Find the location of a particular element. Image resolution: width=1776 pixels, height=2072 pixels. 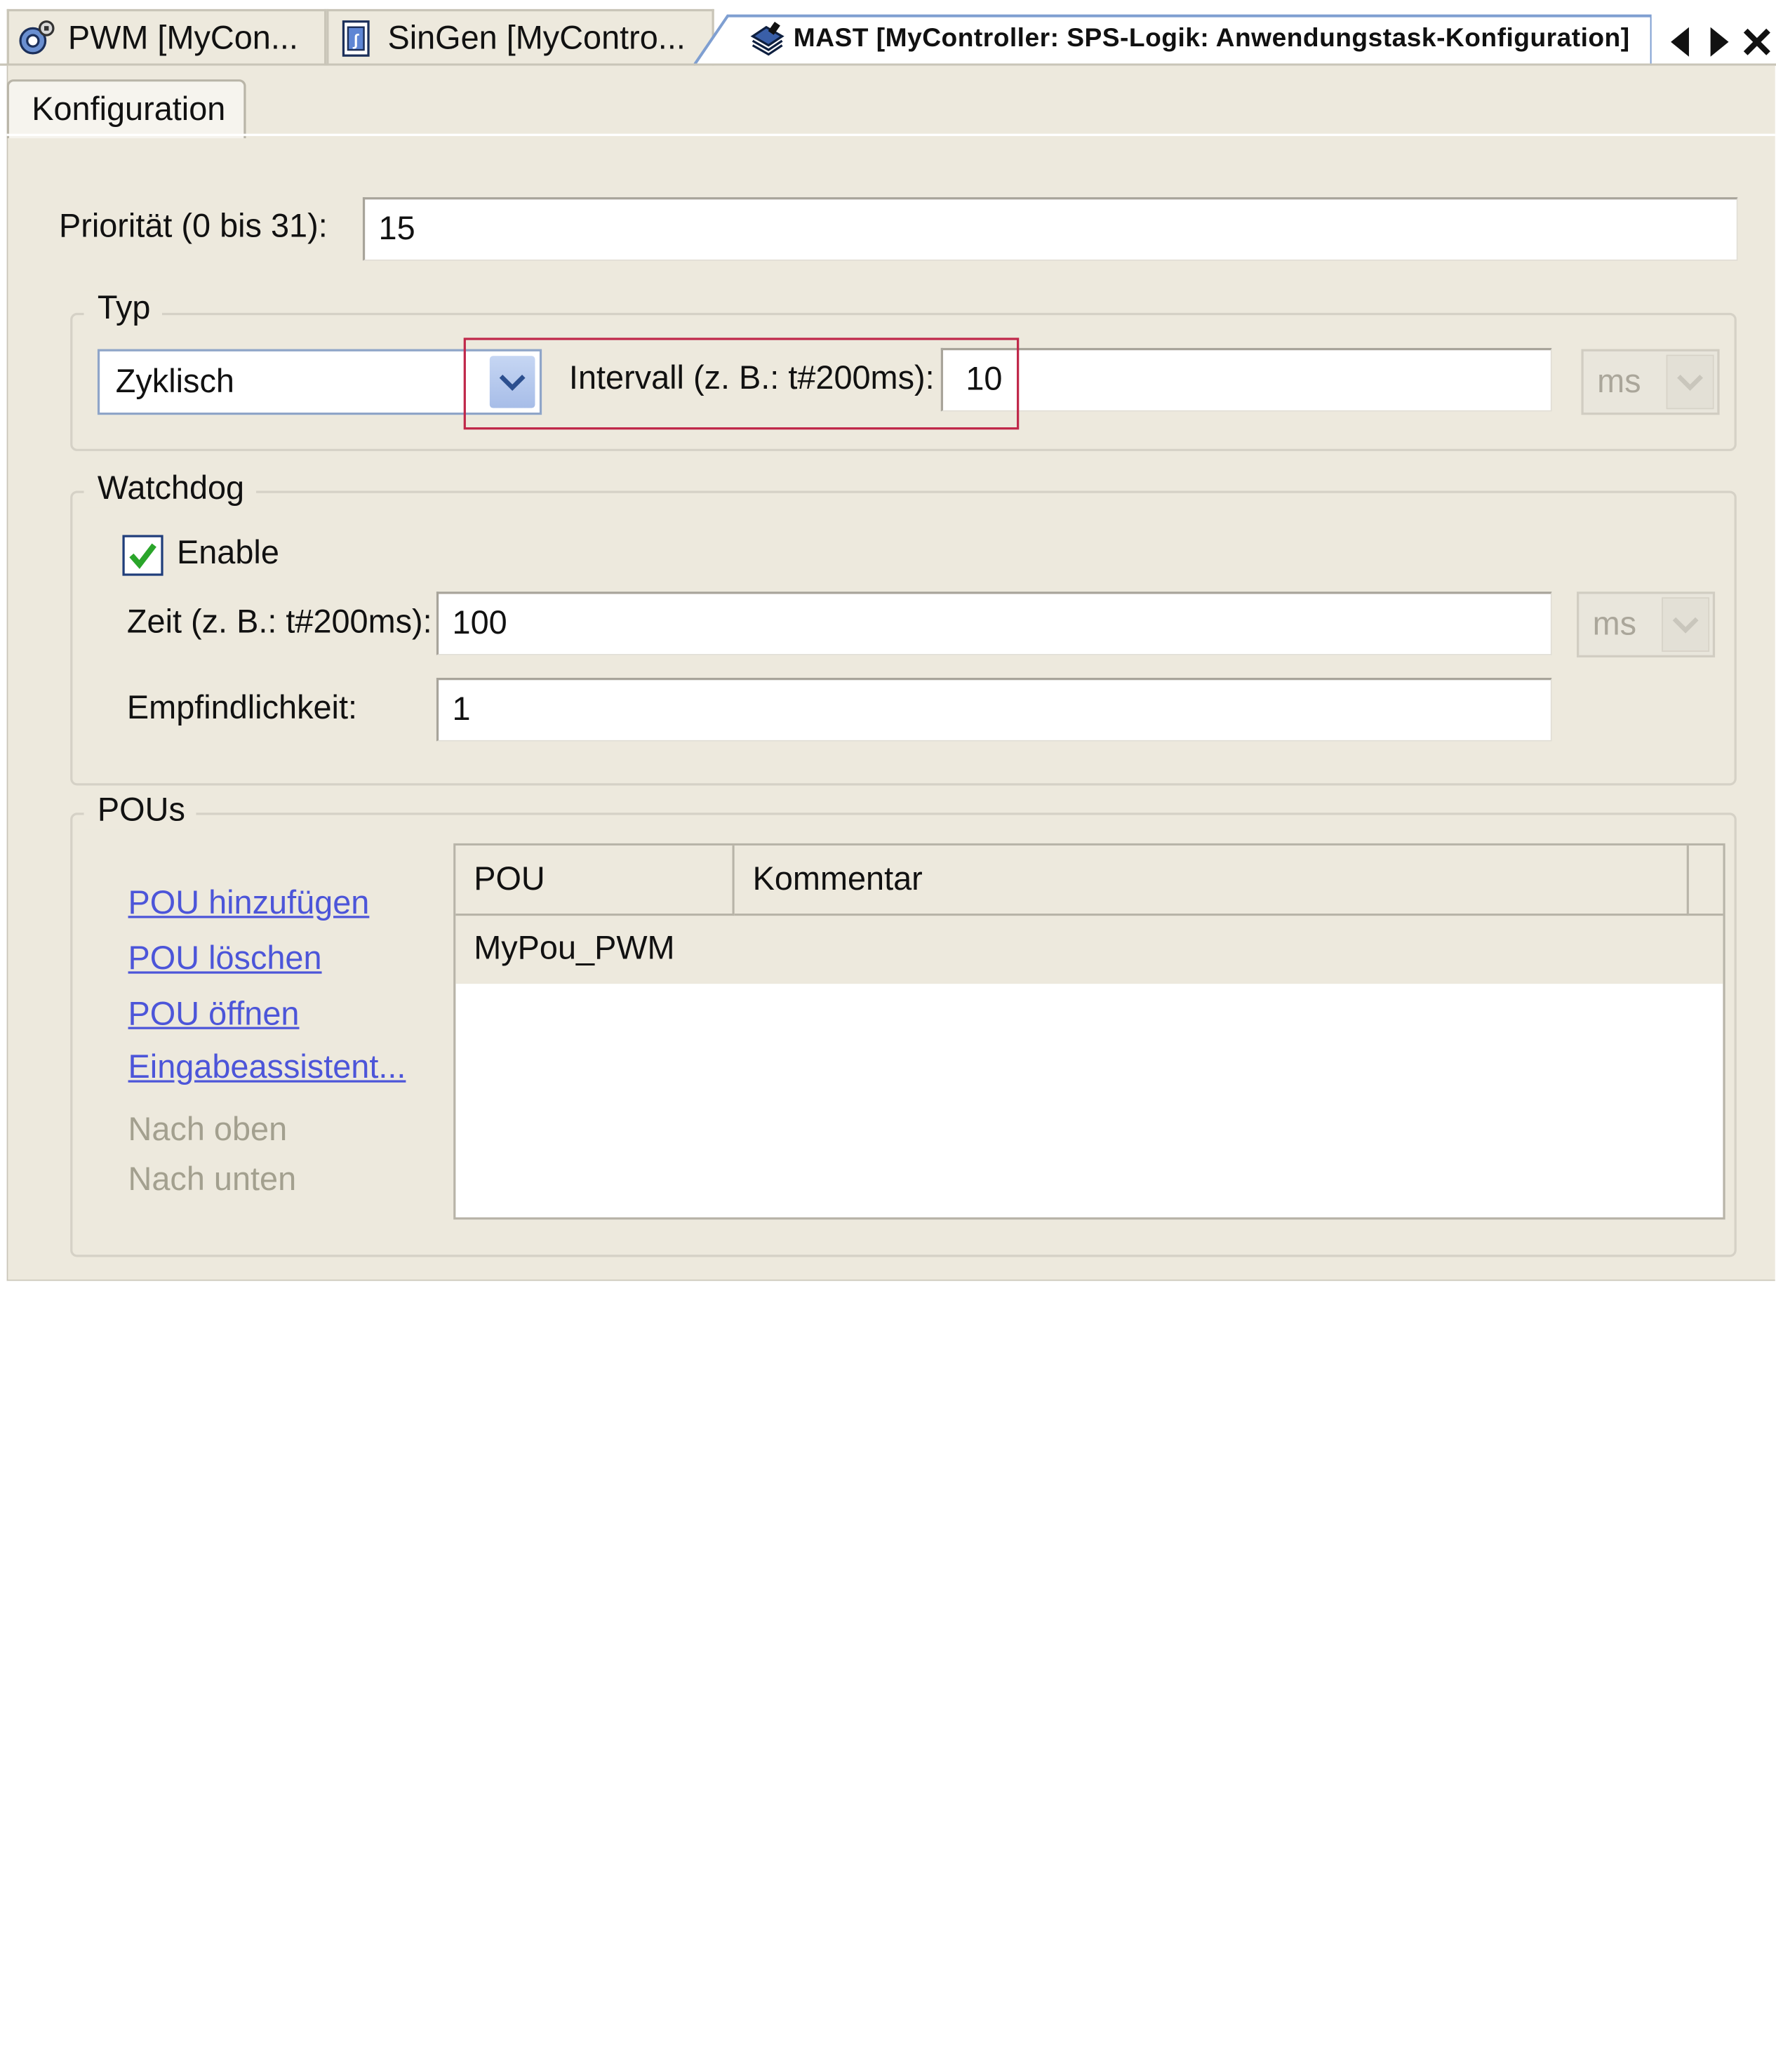

task-type-value: Zyklisch is located at coordinates (174, 382).